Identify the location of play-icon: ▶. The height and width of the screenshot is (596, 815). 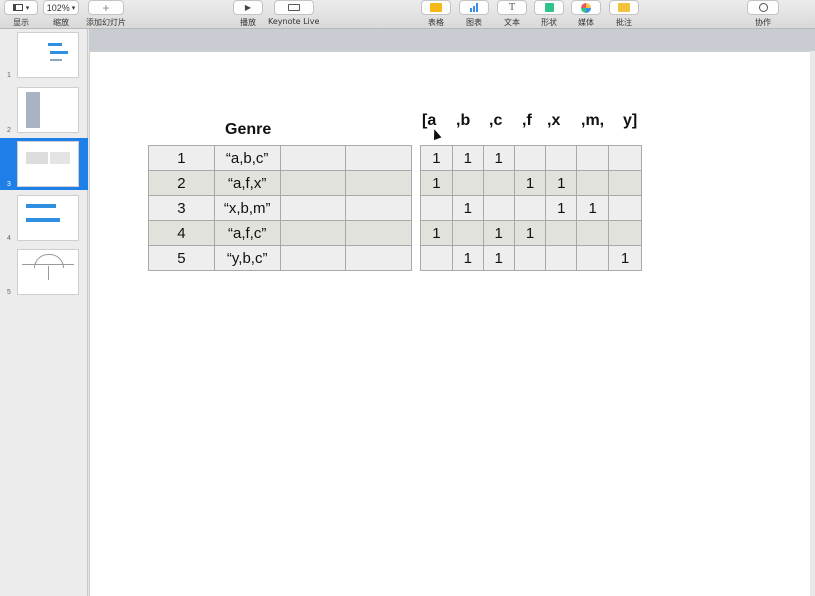
(248, 7).